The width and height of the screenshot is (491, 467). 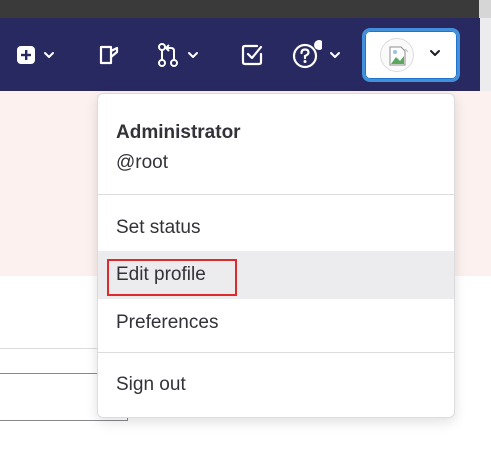 I want to click on user-menu-button, so click(x=411, y=55).